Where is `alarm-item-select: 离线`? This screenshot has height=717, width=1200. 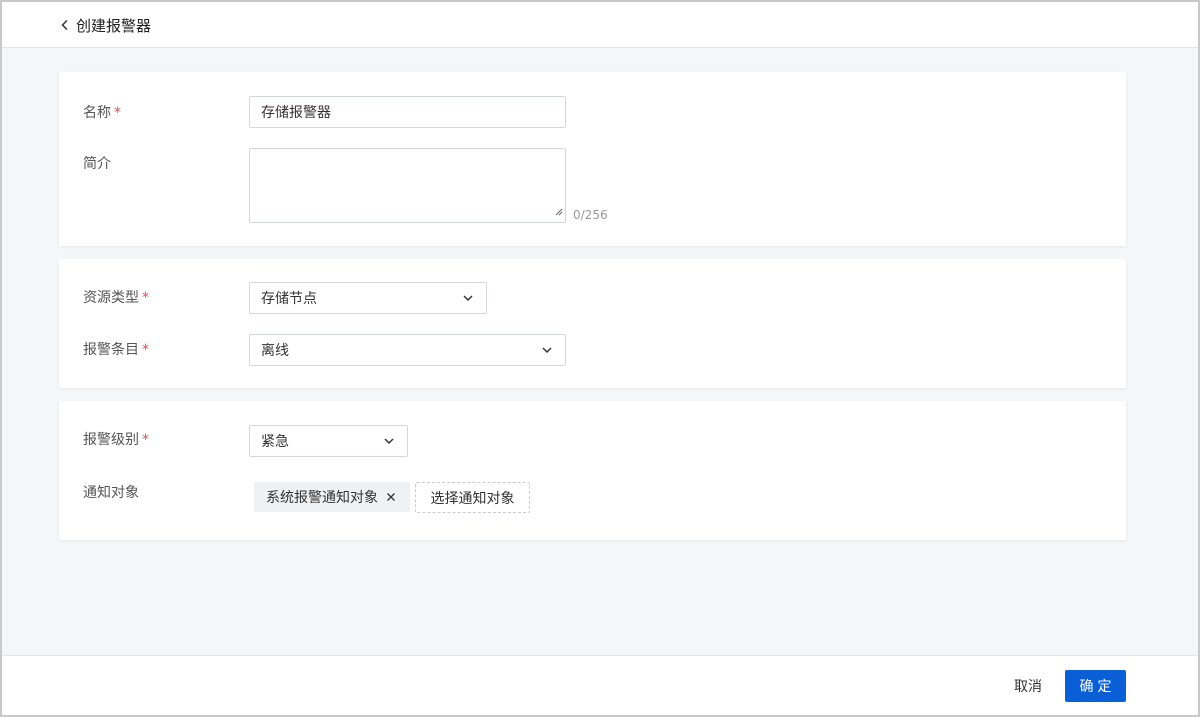 alarm-item-select: 离线 is located at coordinates (407, 350).